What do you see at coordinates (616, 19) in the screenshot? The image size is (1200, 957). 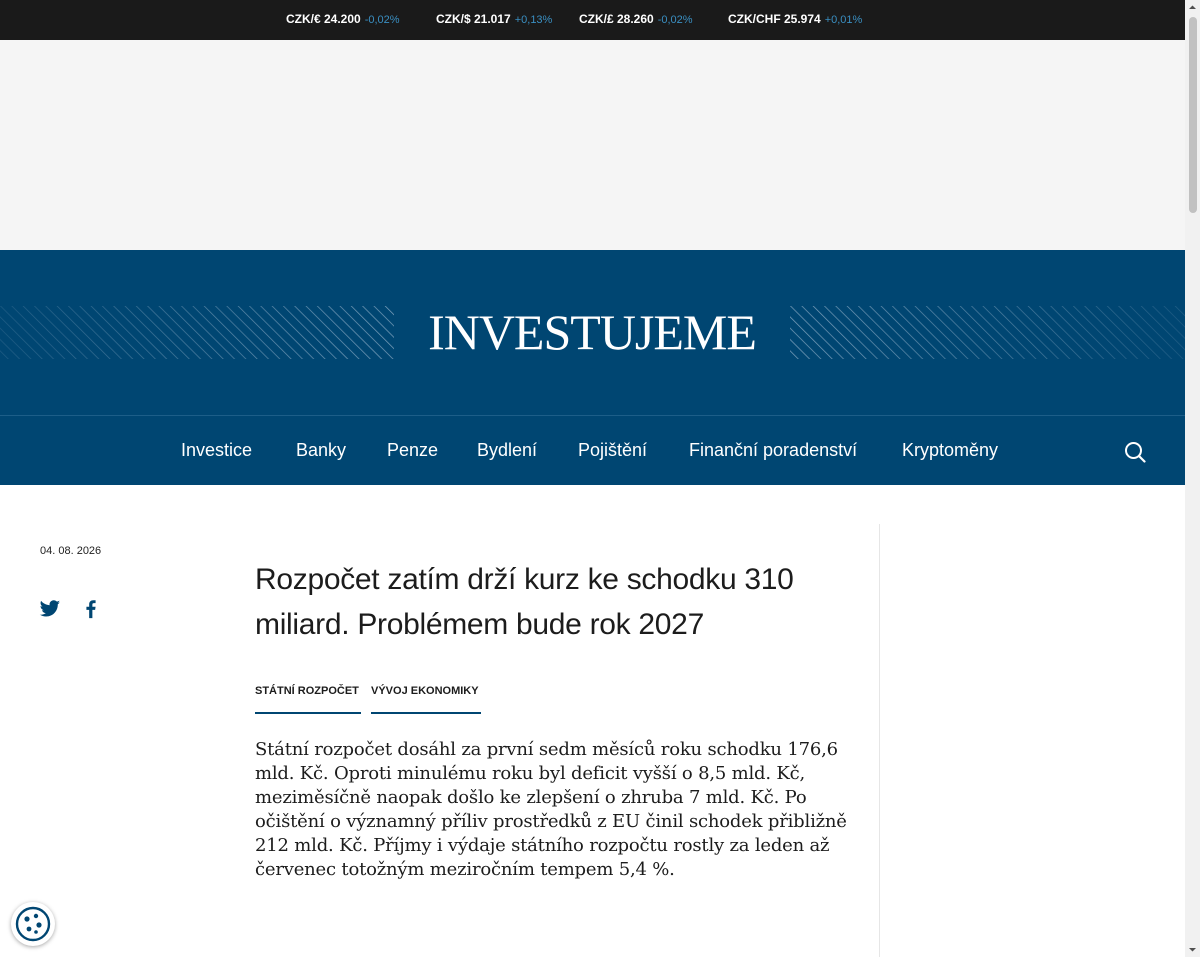 I see `ticker-pair: CZK/£ 28.260` at bounding box center [616, 19].